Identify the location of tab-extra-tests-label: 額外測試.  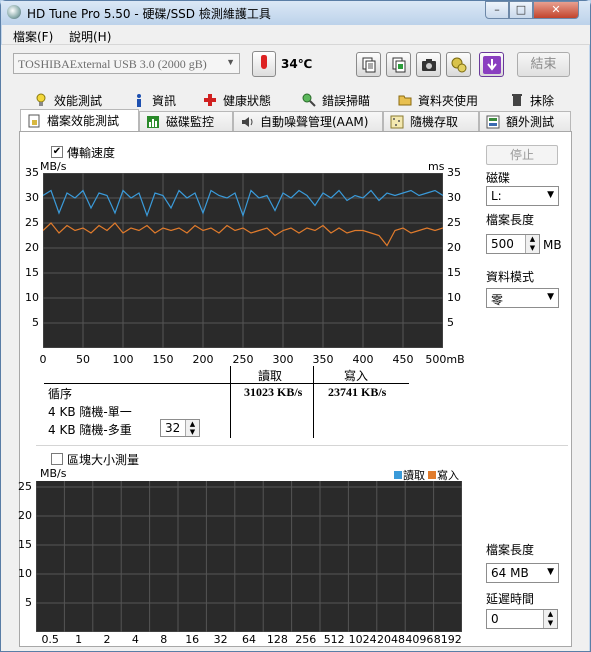
(530, 122).